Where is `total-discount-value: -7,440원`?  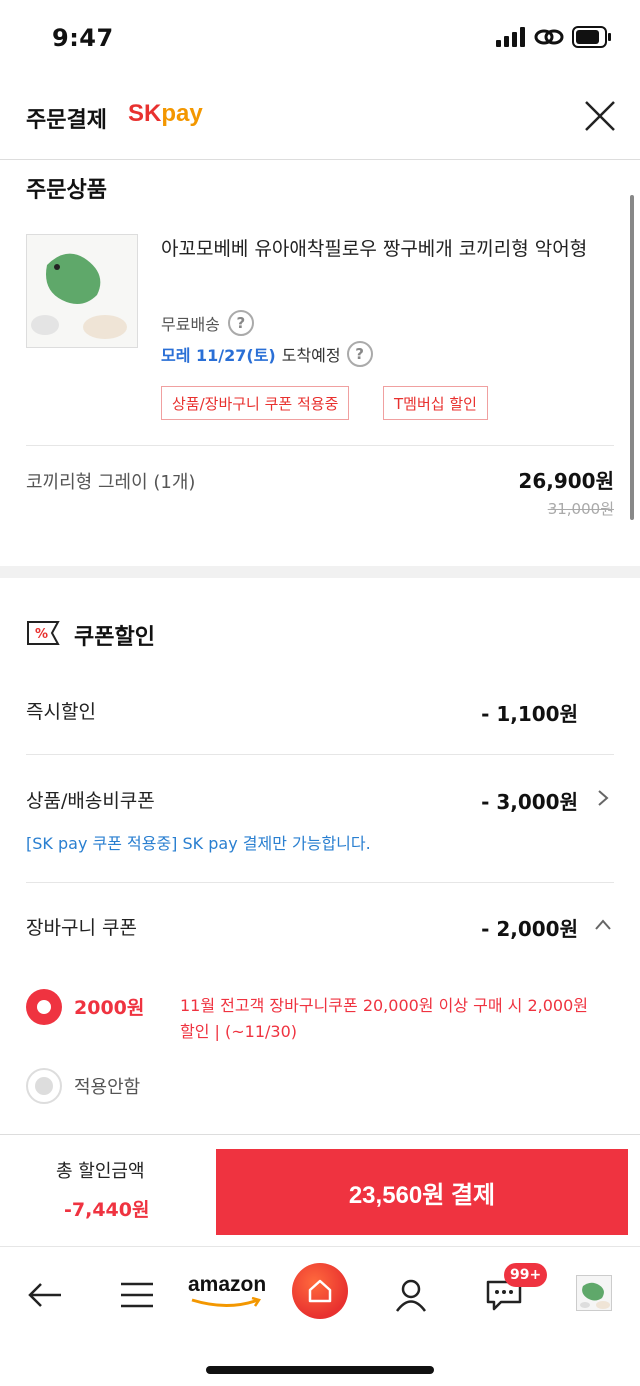
total-discount-value: -7,440원 is located at coordinates (107, 1210).